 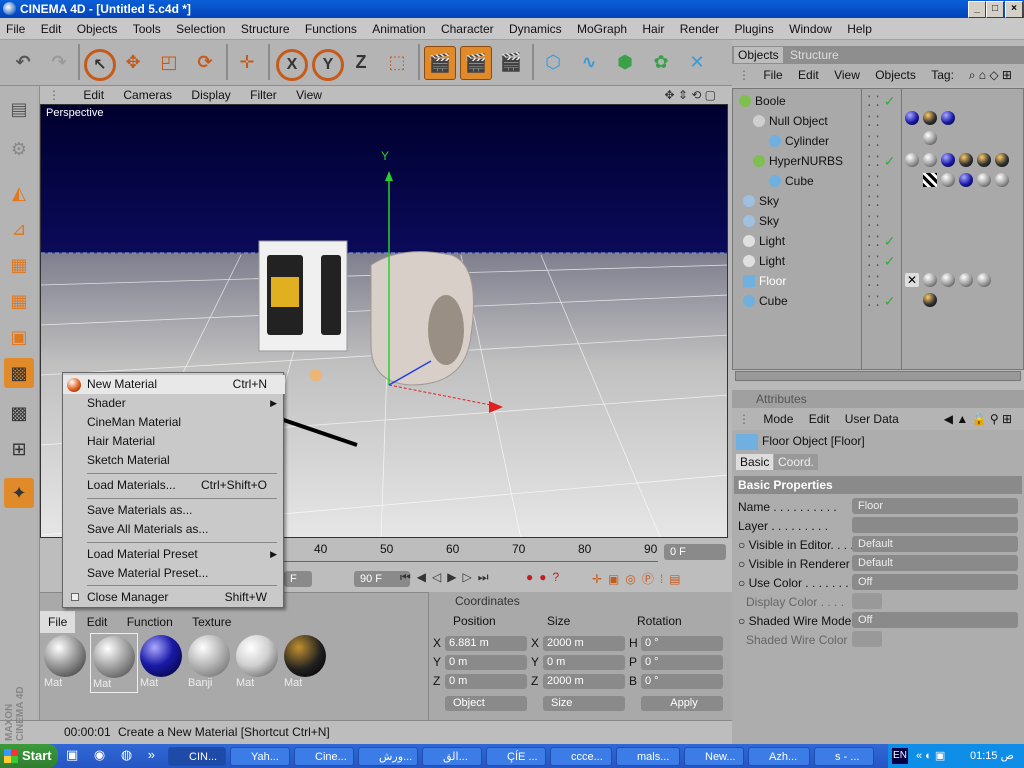 What do you see at coordinates (935, 506) in the screenshot?
I see `name-field: Floor` at bounding box center [935, 506].